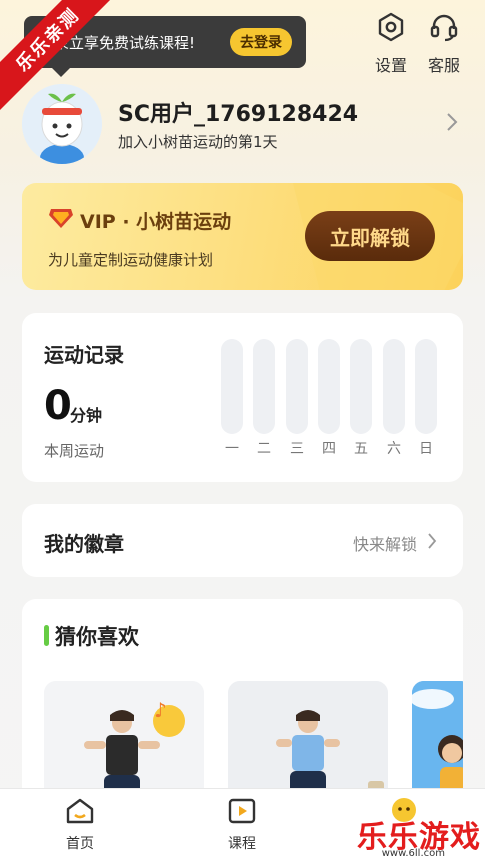  I want to click on watermark-url: www.6ll.com, so click(413, 853).